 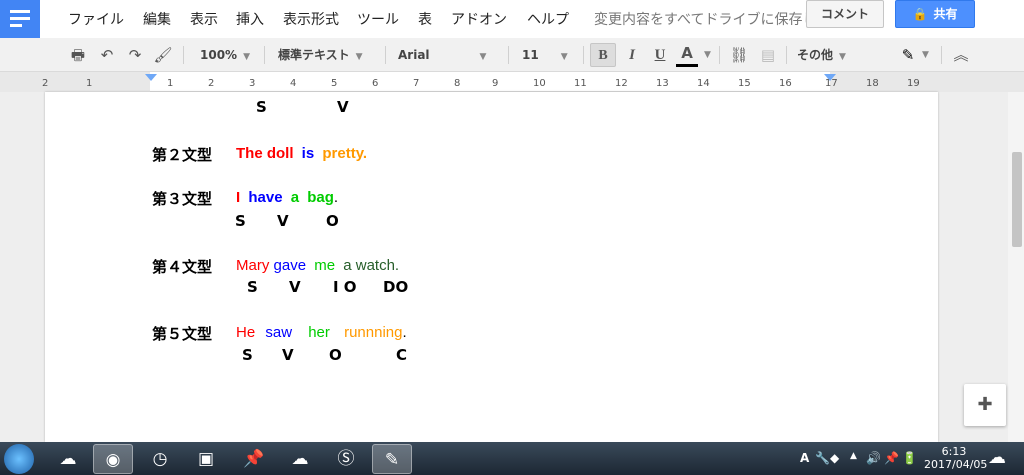 I want to click on pattern-label-5: 第５文型, so click(x=182, y=334).